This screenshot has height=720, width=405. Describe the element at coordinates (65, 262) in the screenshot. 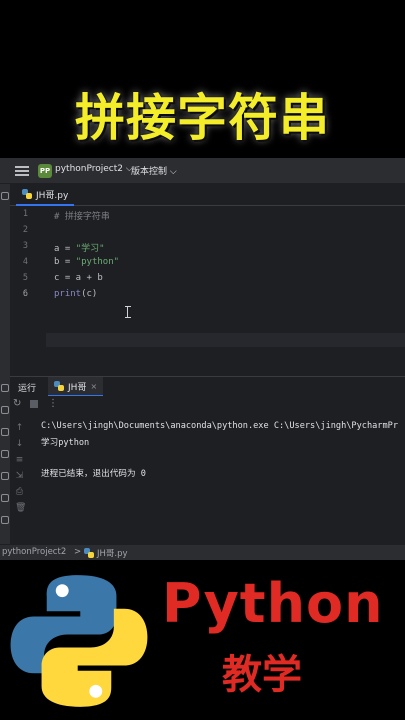

I see `code-token: b =` at that location.